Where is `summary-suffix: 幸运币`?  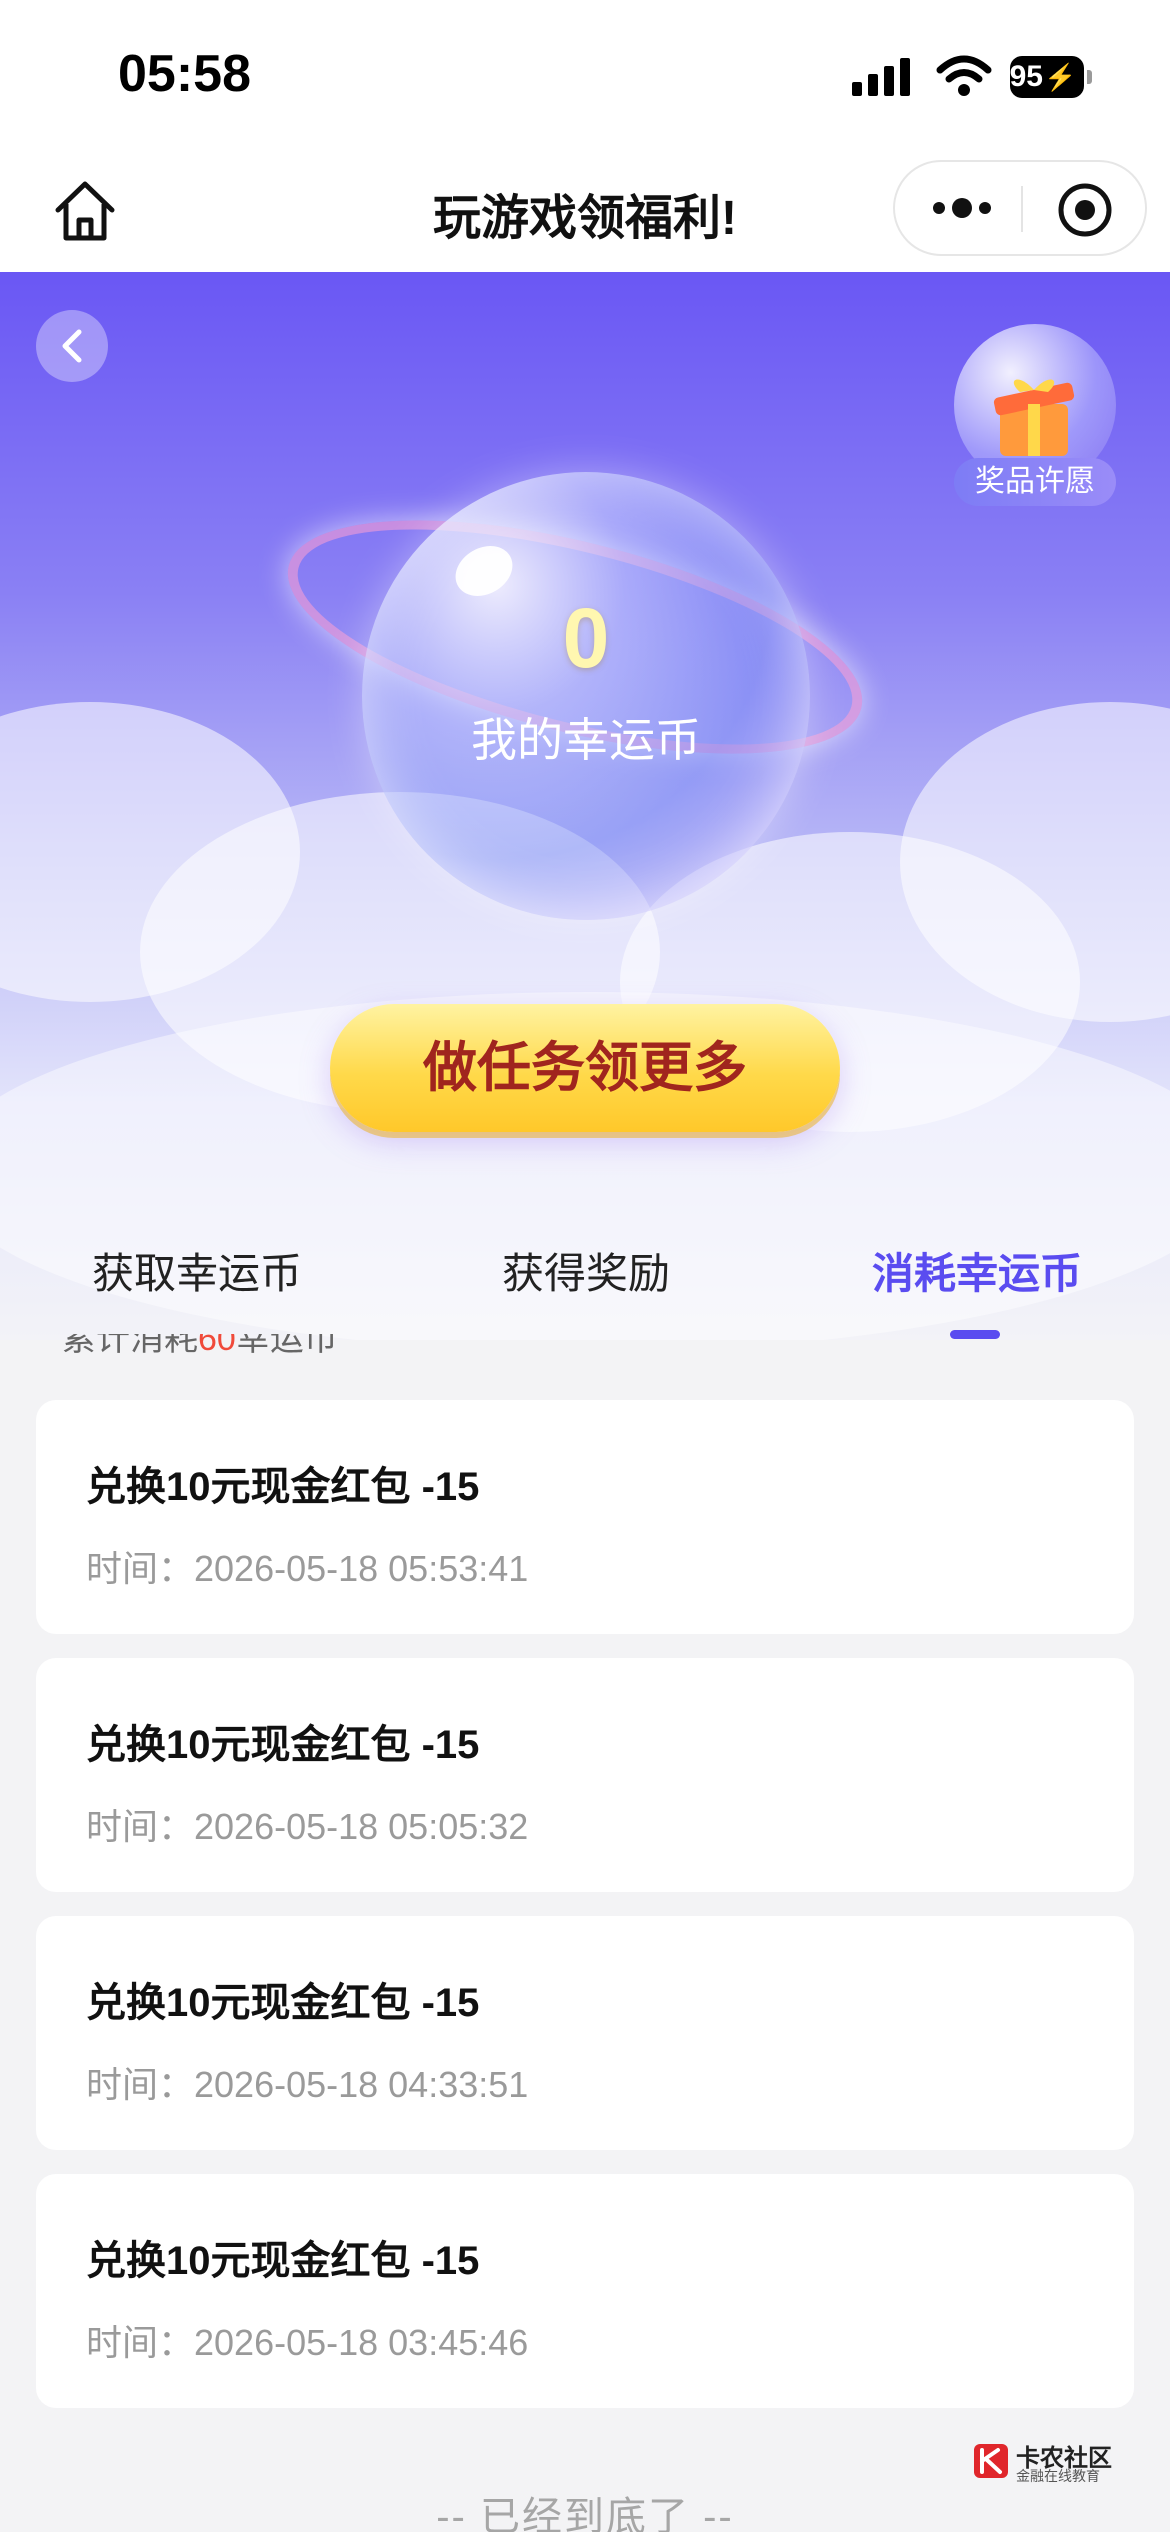
summary-suffix: 幸运币 is located at coordinates (286, 1346).